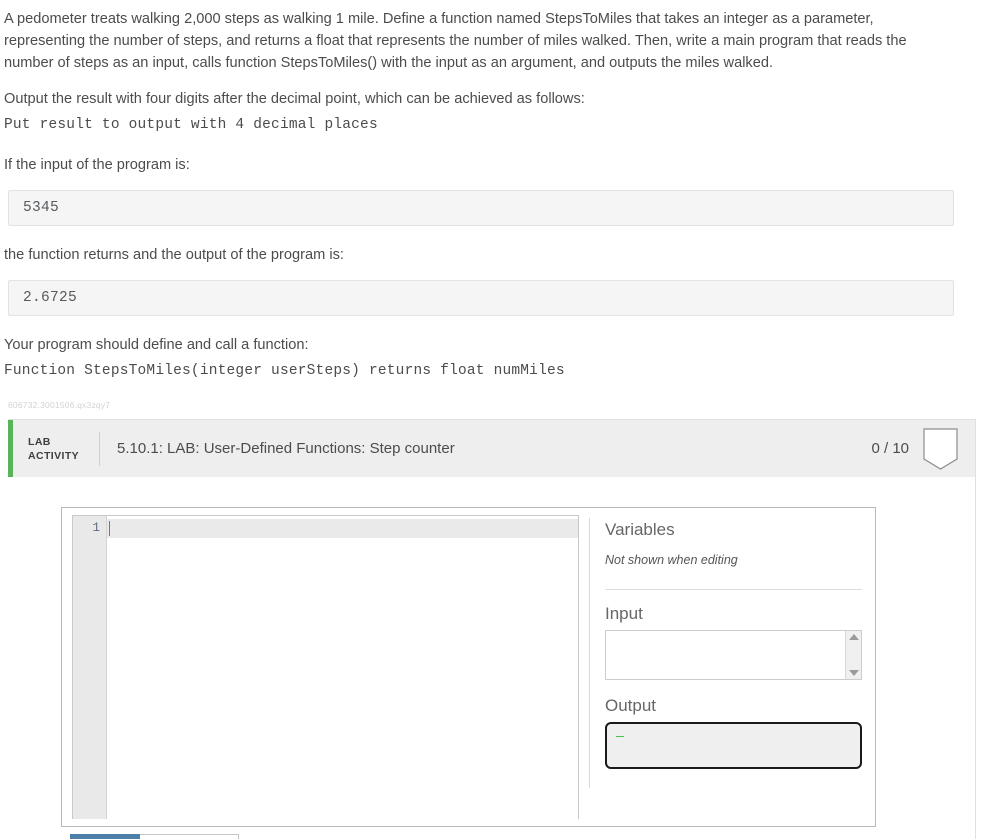  I want to click on sample-output-box: 2.6725, so click(481, 298).